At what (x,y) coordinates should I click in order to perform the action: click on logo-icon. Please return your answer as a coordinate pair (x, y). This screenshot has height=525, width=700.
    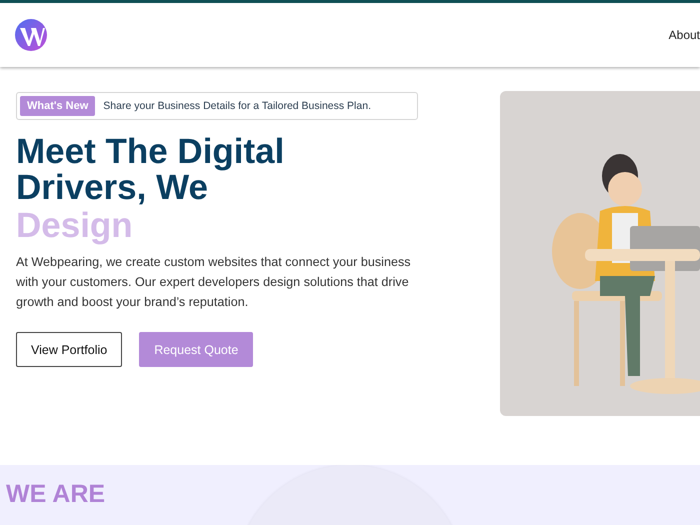
    Looking at the image, I should click on (31, 35).